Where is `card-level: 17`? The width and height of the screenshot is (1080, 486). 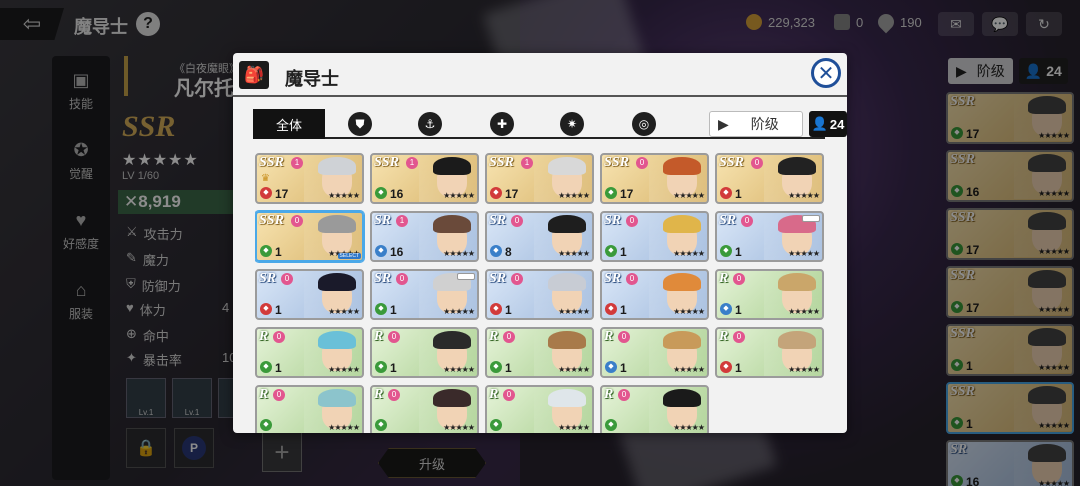 card-level: 17 is located at coordinates (627, 194).